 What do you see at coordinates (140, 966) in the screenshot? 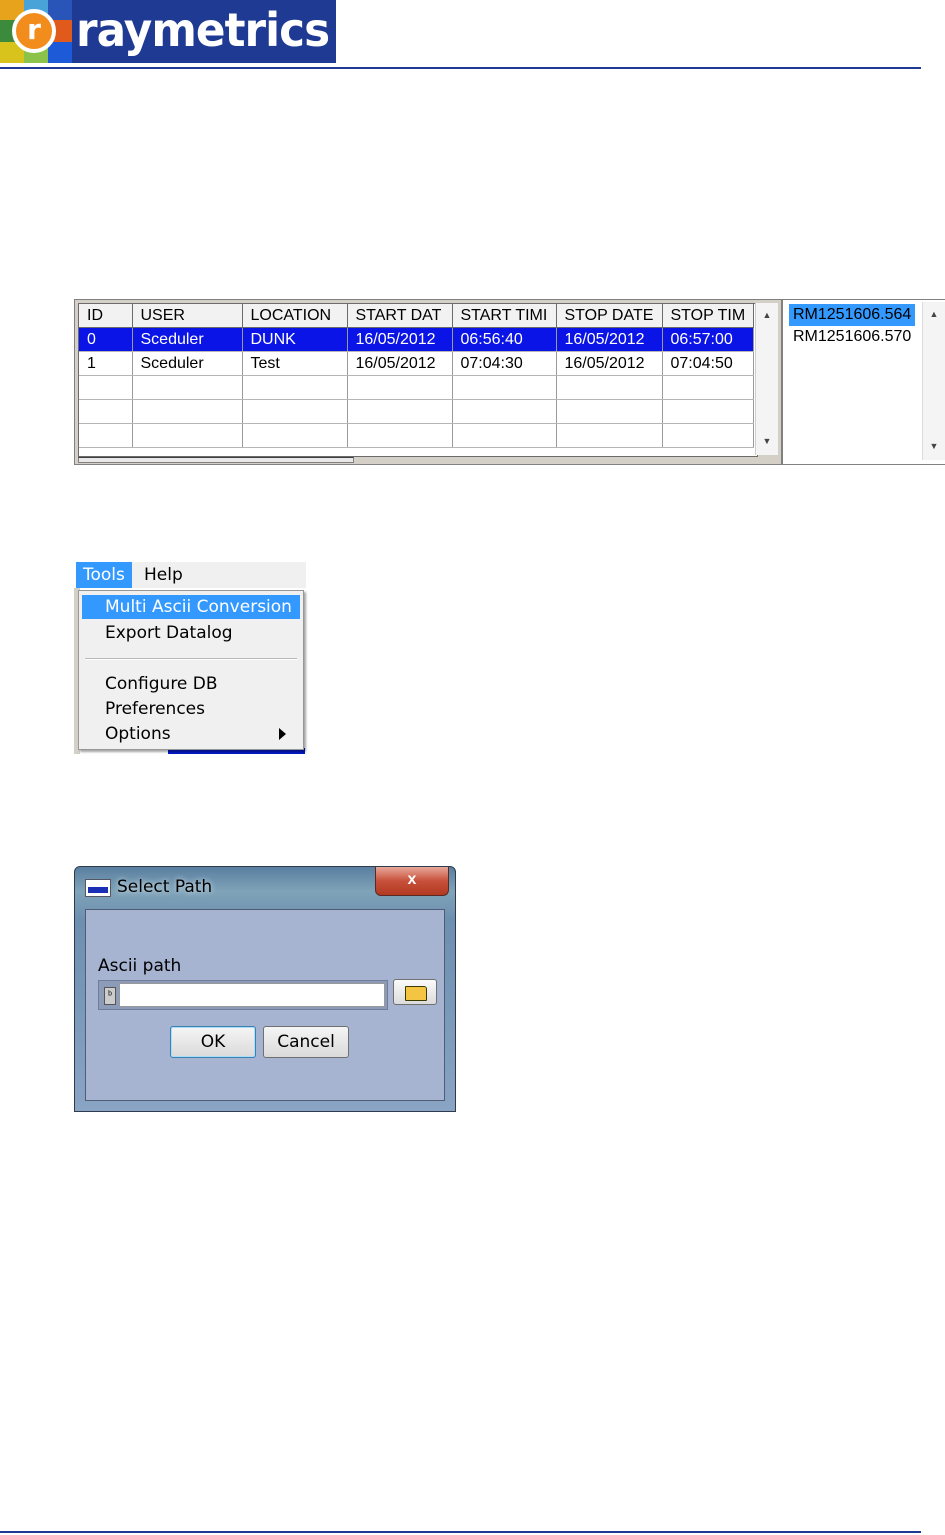
I see `ascii-path-label: Ascii path` at bounding box center [140, 966].